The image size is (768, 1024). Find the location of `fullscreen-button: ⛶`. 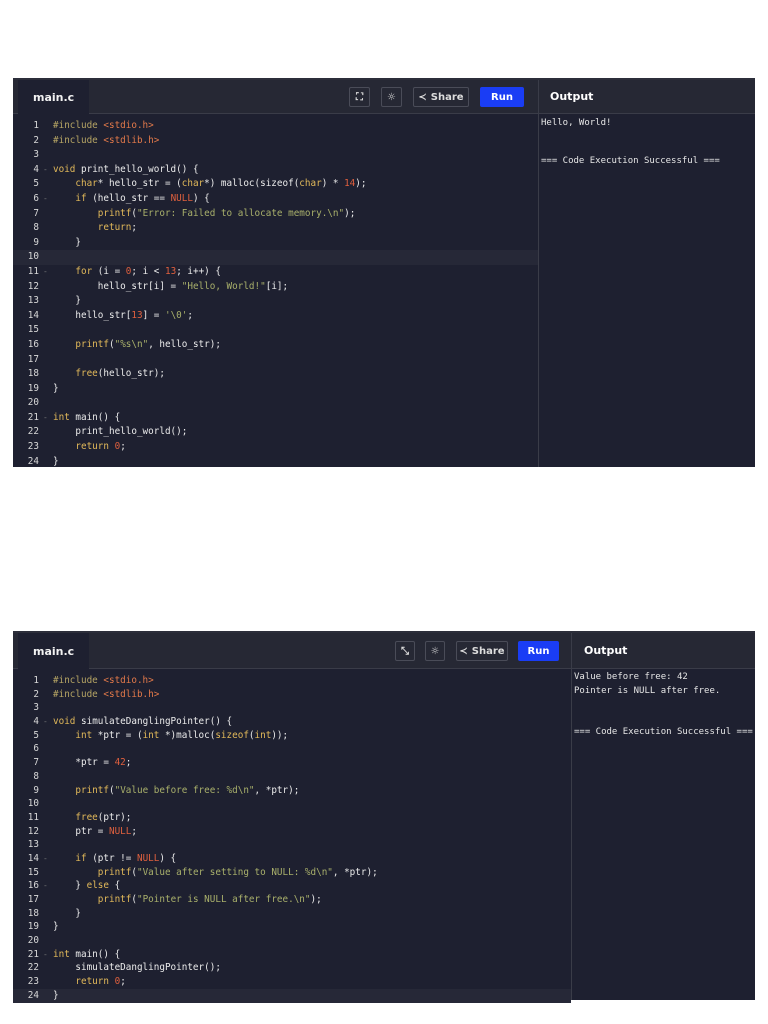

fullscreen-button: ⛶ is located at coordinates (359, 97).